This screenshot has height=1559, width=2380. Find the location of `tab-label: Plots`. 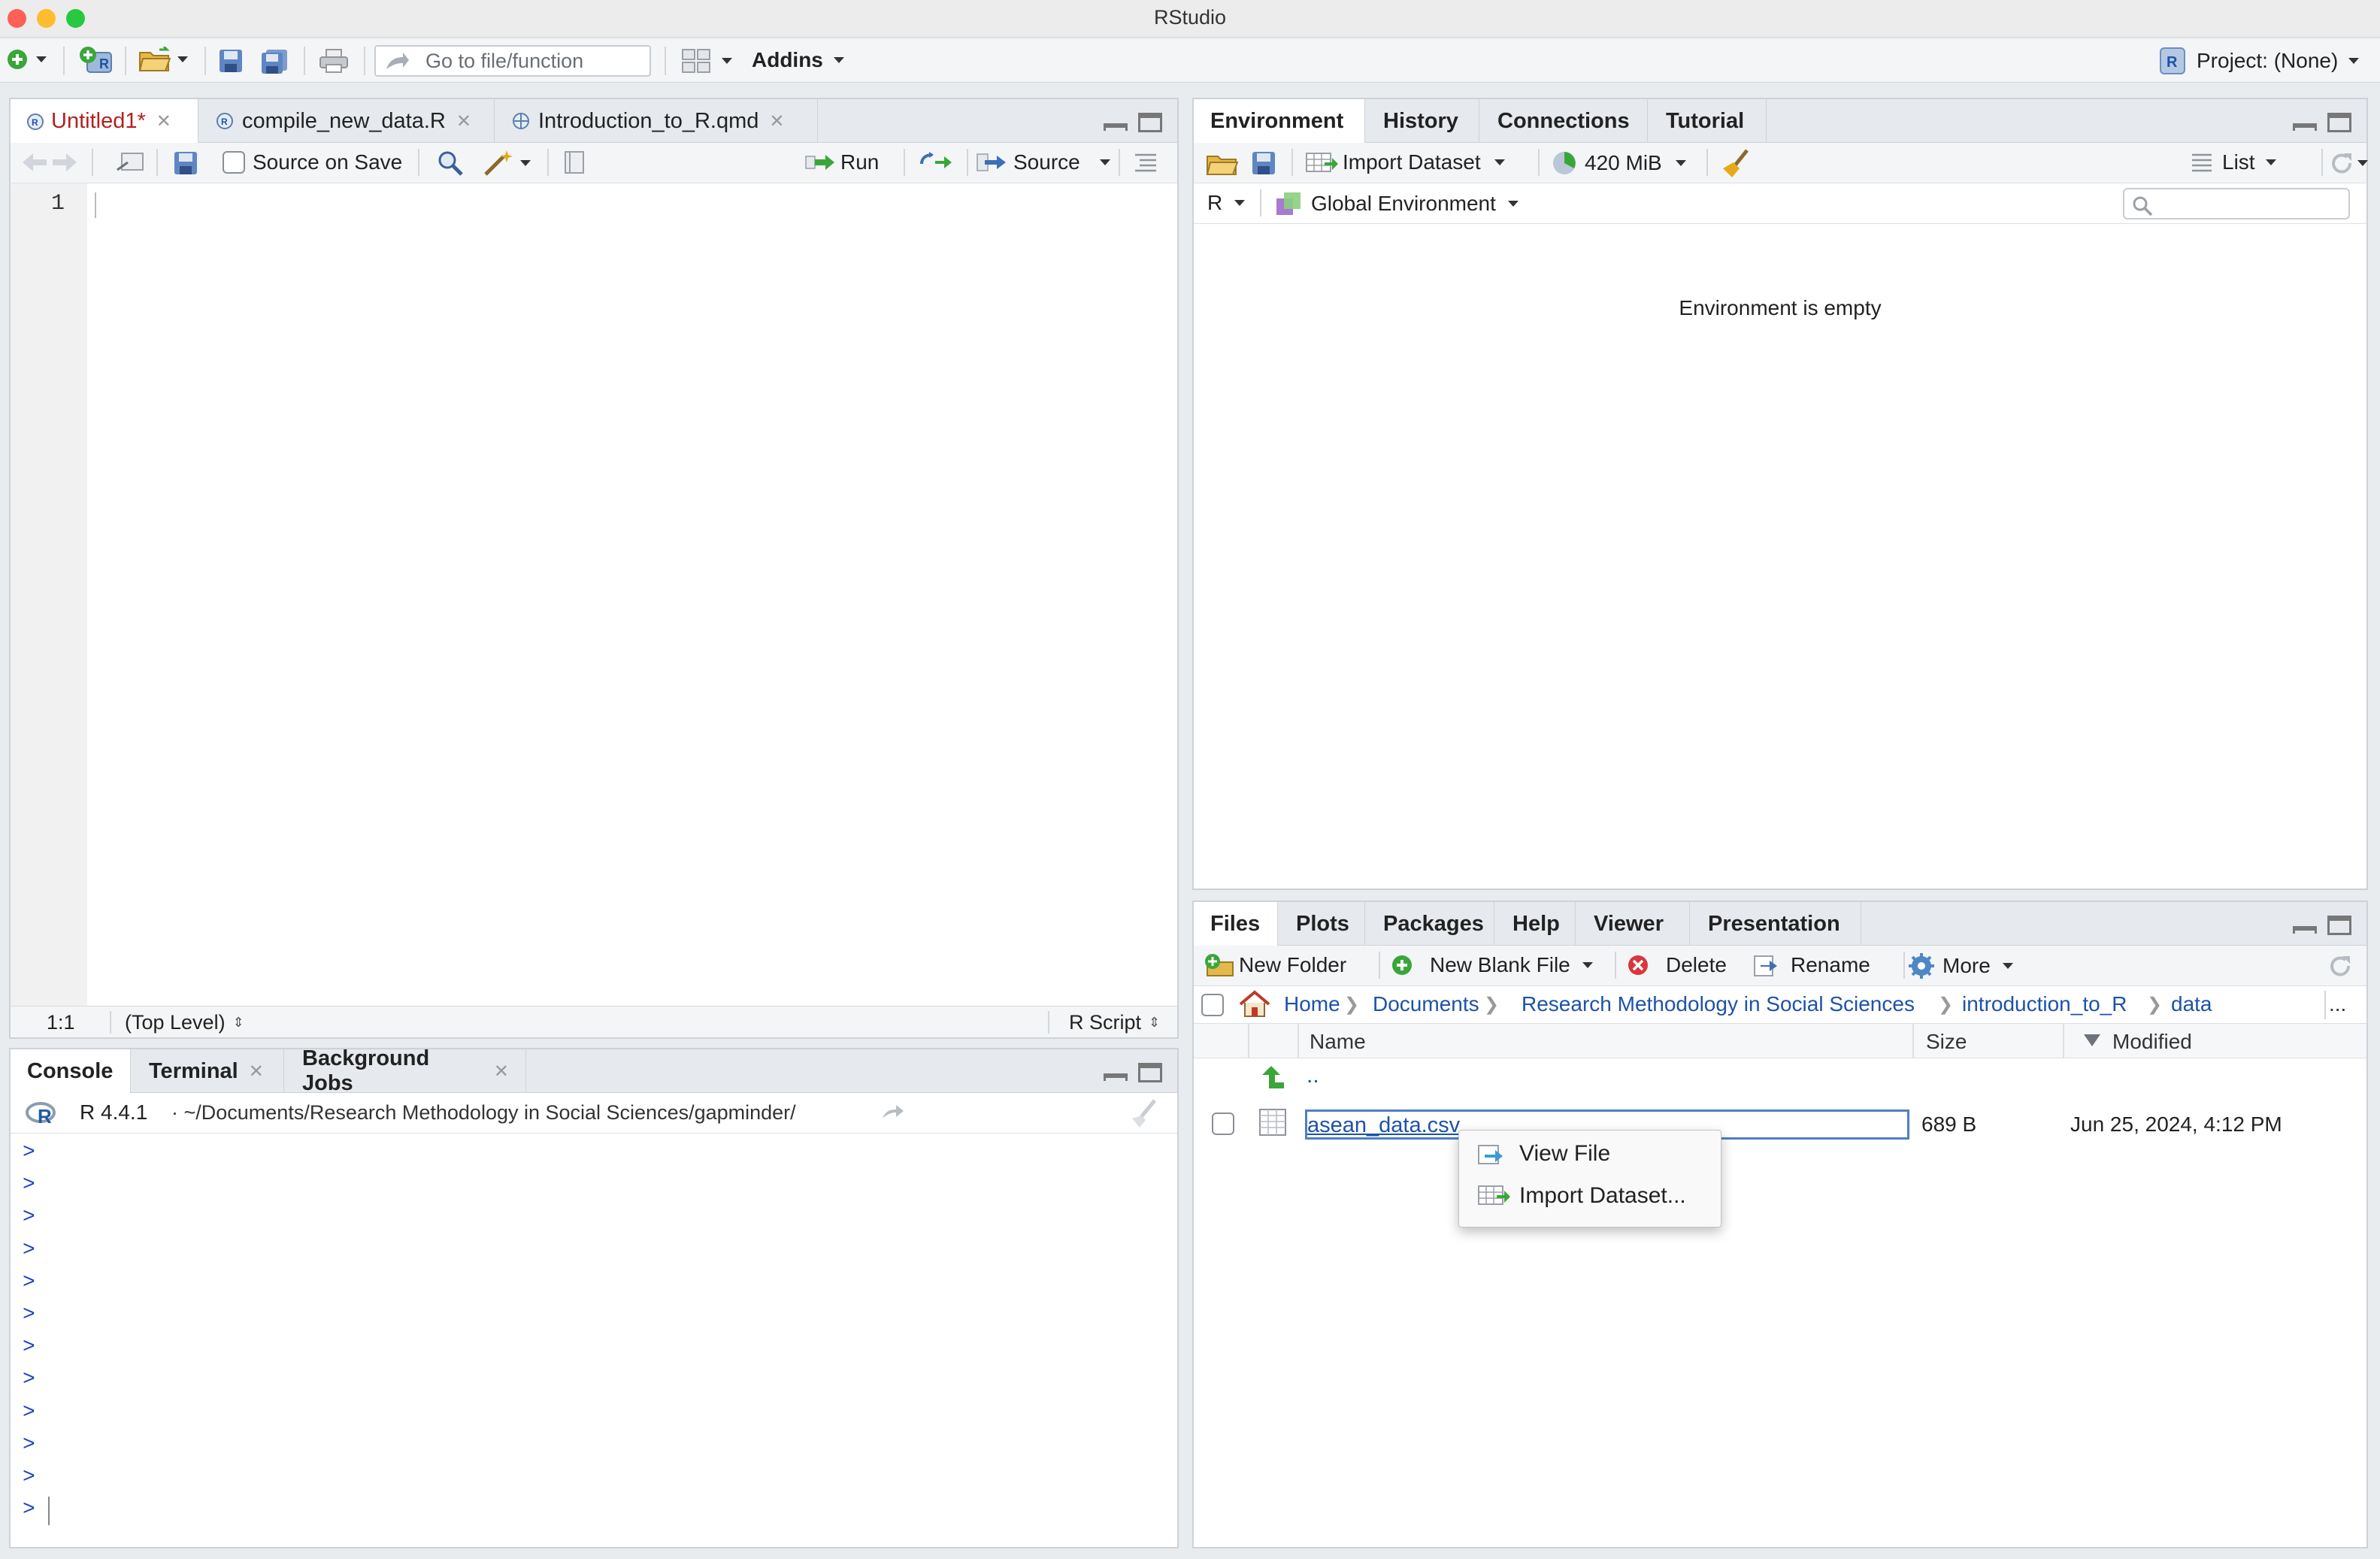

tab-label: Plots is located at coordinates (1322, 923).